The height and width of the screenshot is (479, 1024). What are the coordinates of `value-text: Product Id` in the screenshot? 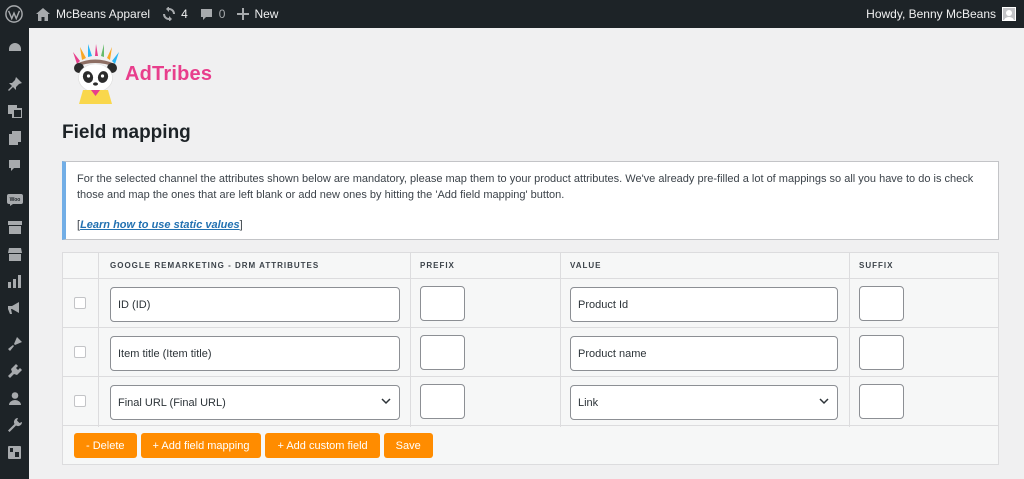 It's located at (603, 304).